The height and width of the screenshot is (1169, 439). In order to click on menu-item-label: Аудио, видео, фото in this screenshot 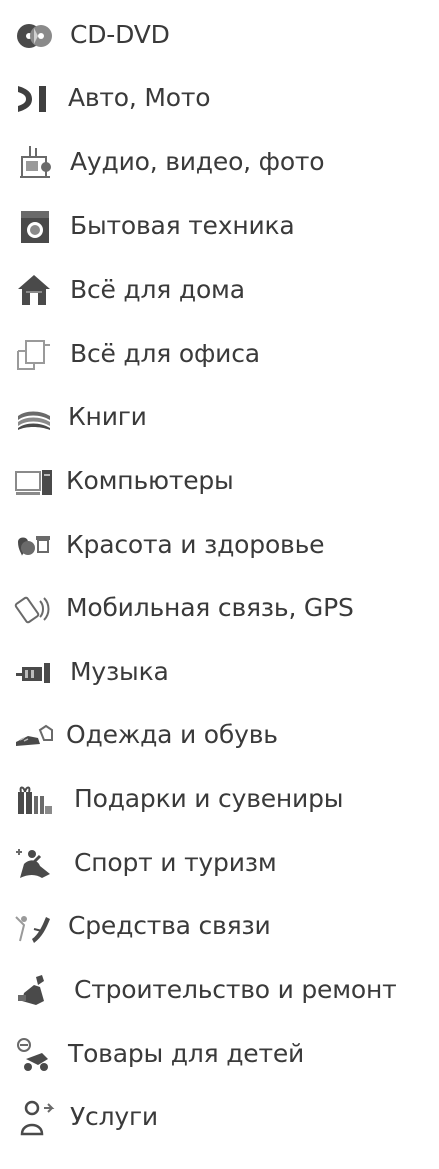, I will do `click(197, 161)`.